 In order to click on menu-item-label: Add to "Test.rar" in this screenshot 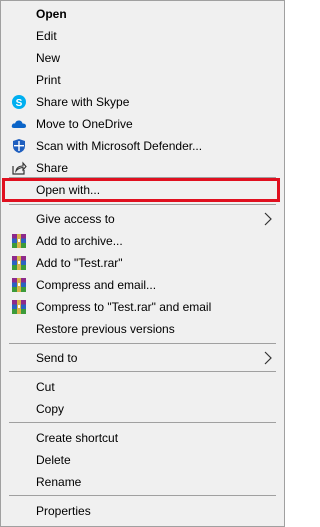, I will do `click(79, 263)`.